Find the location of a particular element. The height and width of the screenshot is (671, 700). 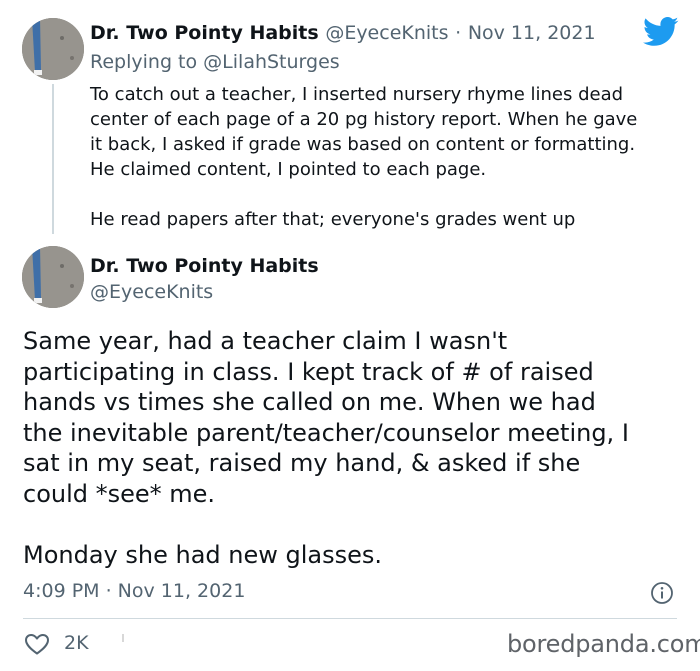

twitter-bird-icon is located at coordinates (661, 31).